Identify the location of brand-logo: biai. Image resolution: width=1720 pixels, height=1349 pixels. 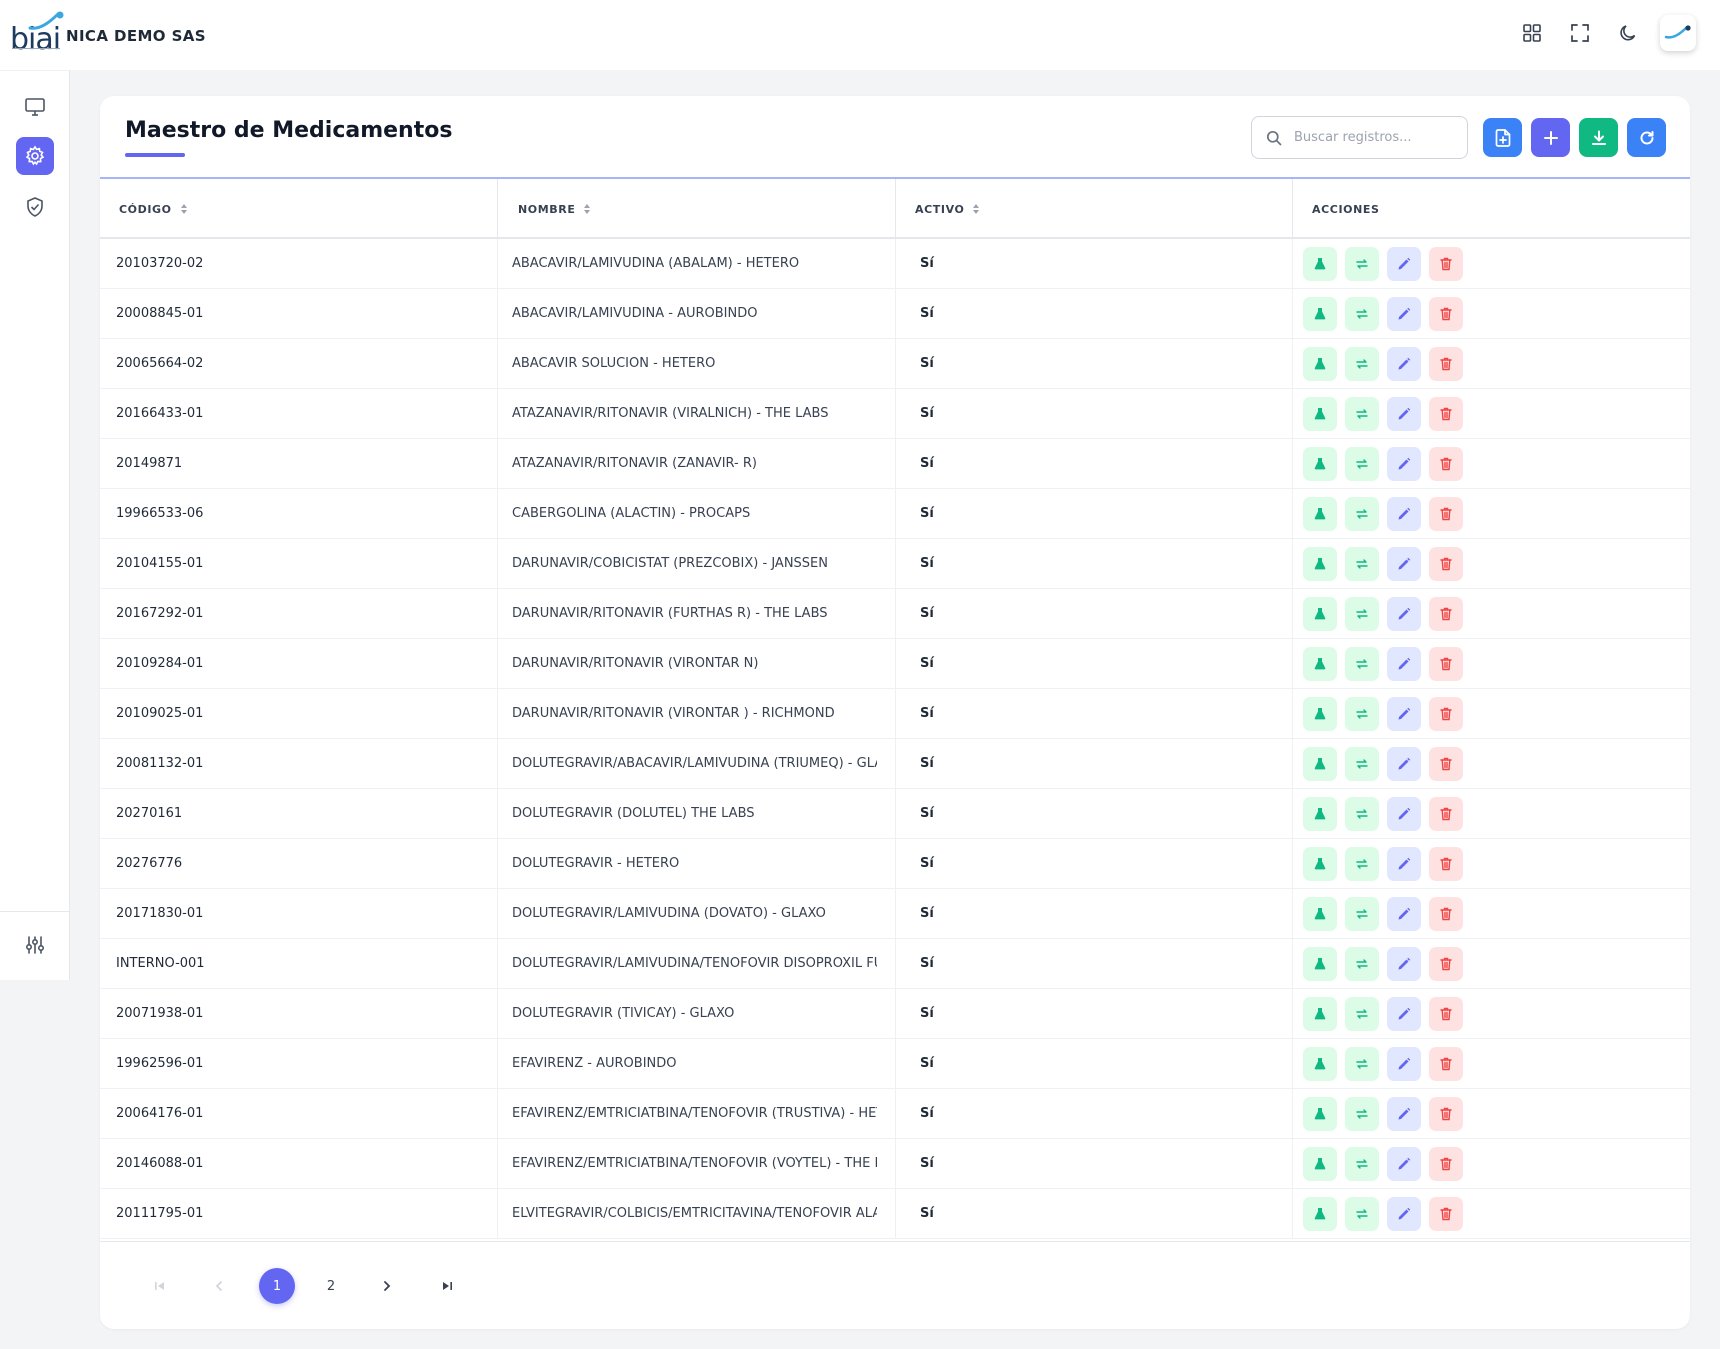
(36, 33).